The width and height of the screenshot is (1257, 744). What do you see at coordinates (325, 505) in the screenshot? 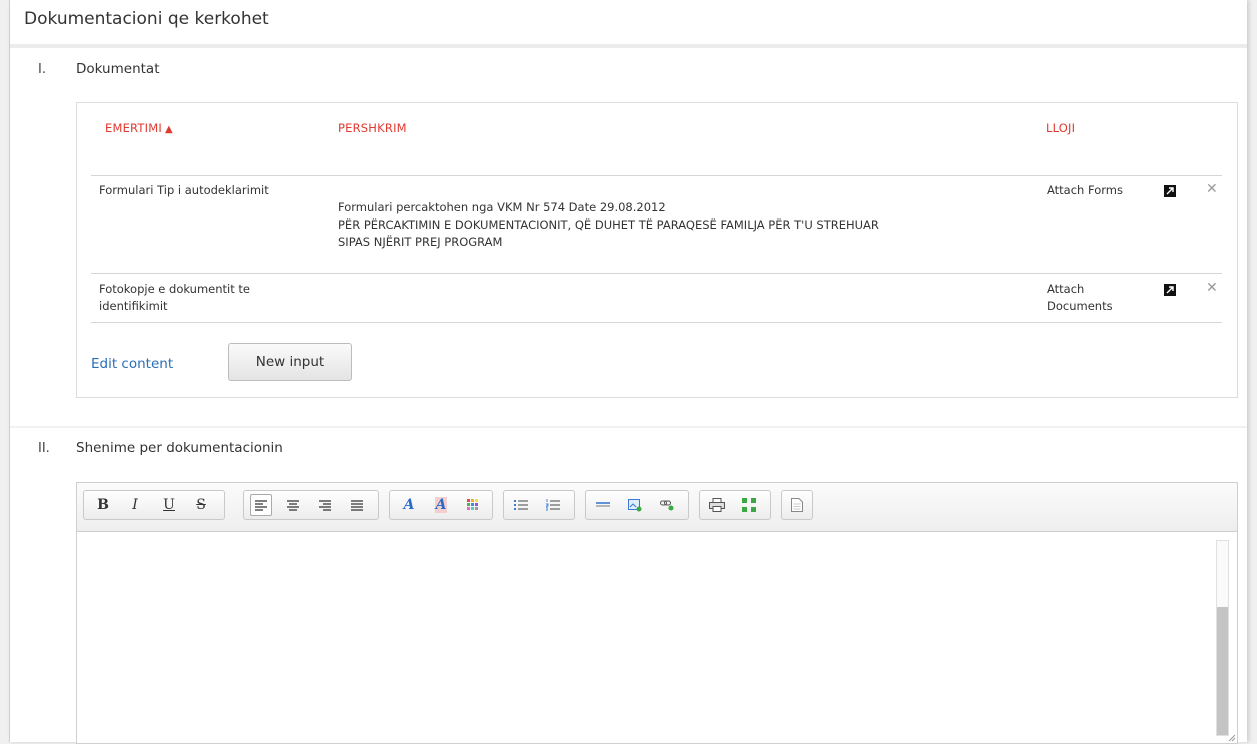
I see `align-right-icon` at bounding box center [325, 505].